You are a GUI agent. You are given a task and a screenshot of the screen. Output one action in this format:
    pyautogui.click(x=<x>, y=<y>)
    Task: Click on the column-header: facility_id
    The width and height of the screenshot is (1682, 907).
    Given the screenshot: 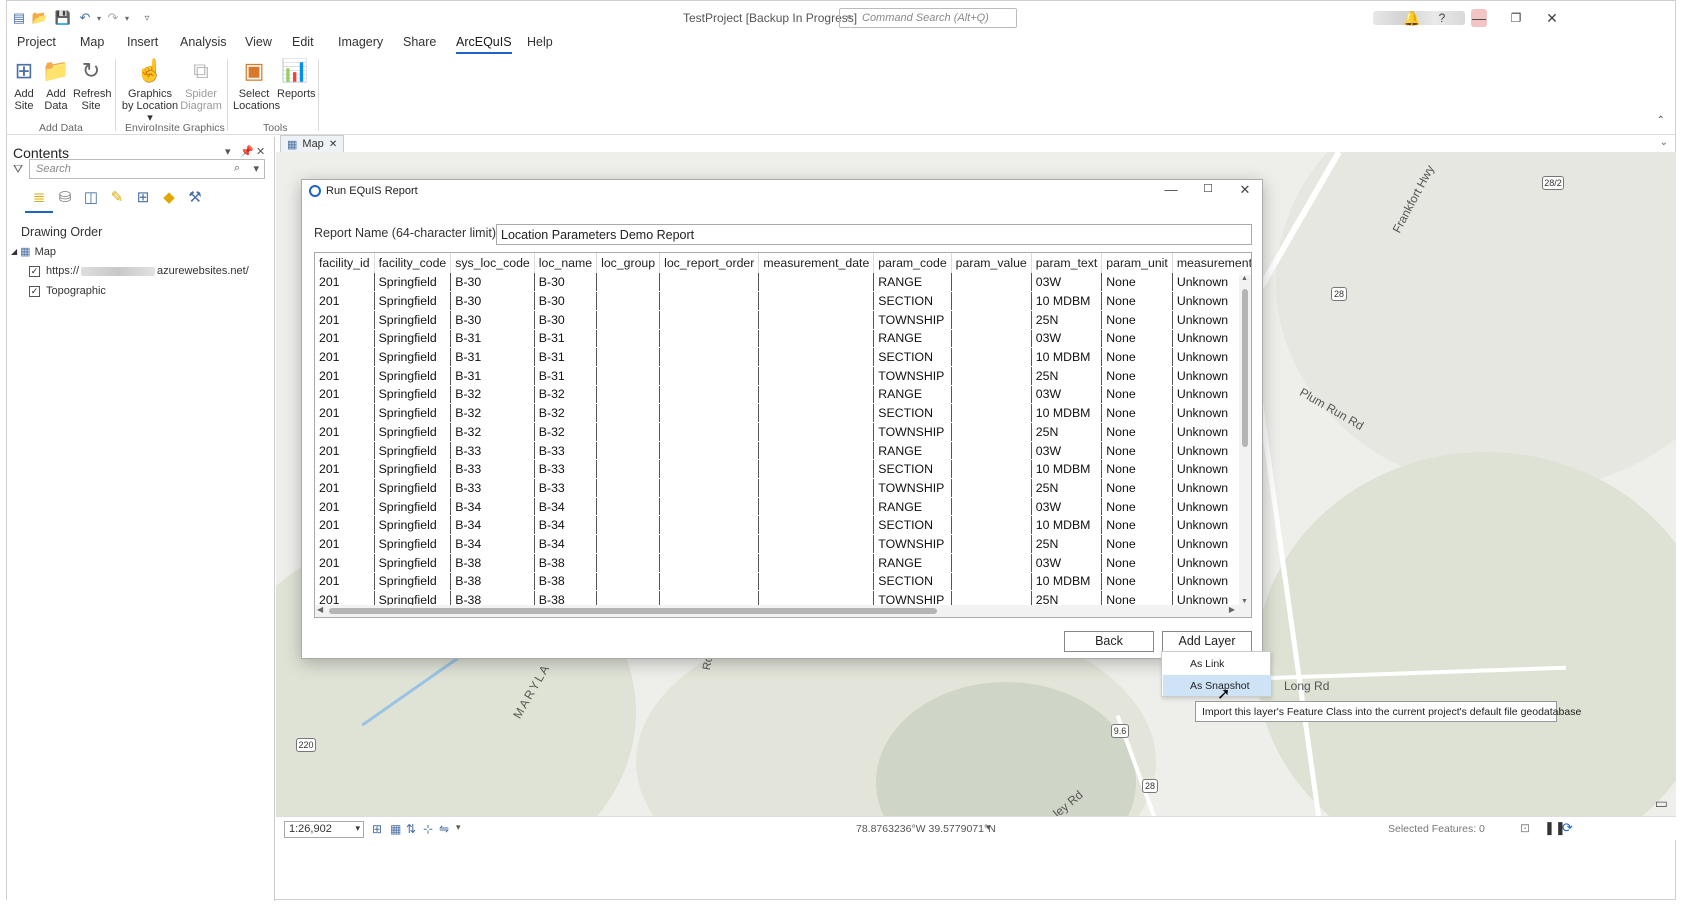 What is the action you would take?
    pyautogui.click(x=345, y=263)
    